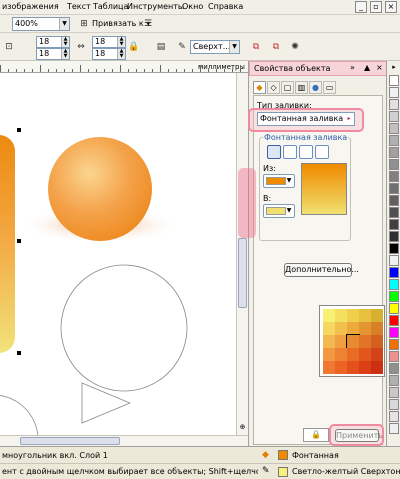  What do you see at coordinates (295, 47) in the screenshot?
I see `convert-icon: ✺` at bounding box center [295, 47].